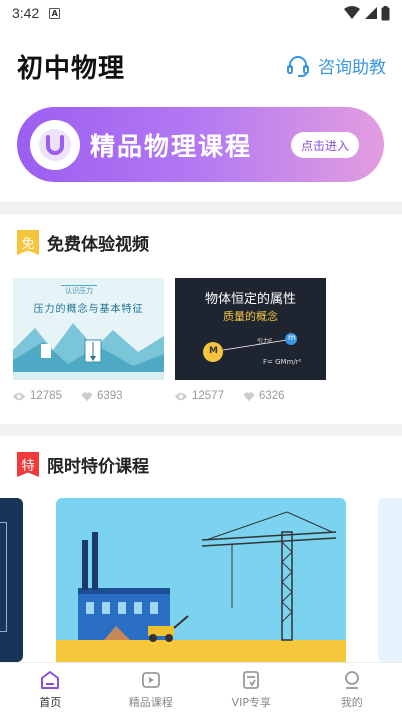 The height and width of the screenshot is (716, 402). What do you see at coordinates (55, 13) in the screenshot?
I see `notification-icon: A` at bounding box center [55, 13].